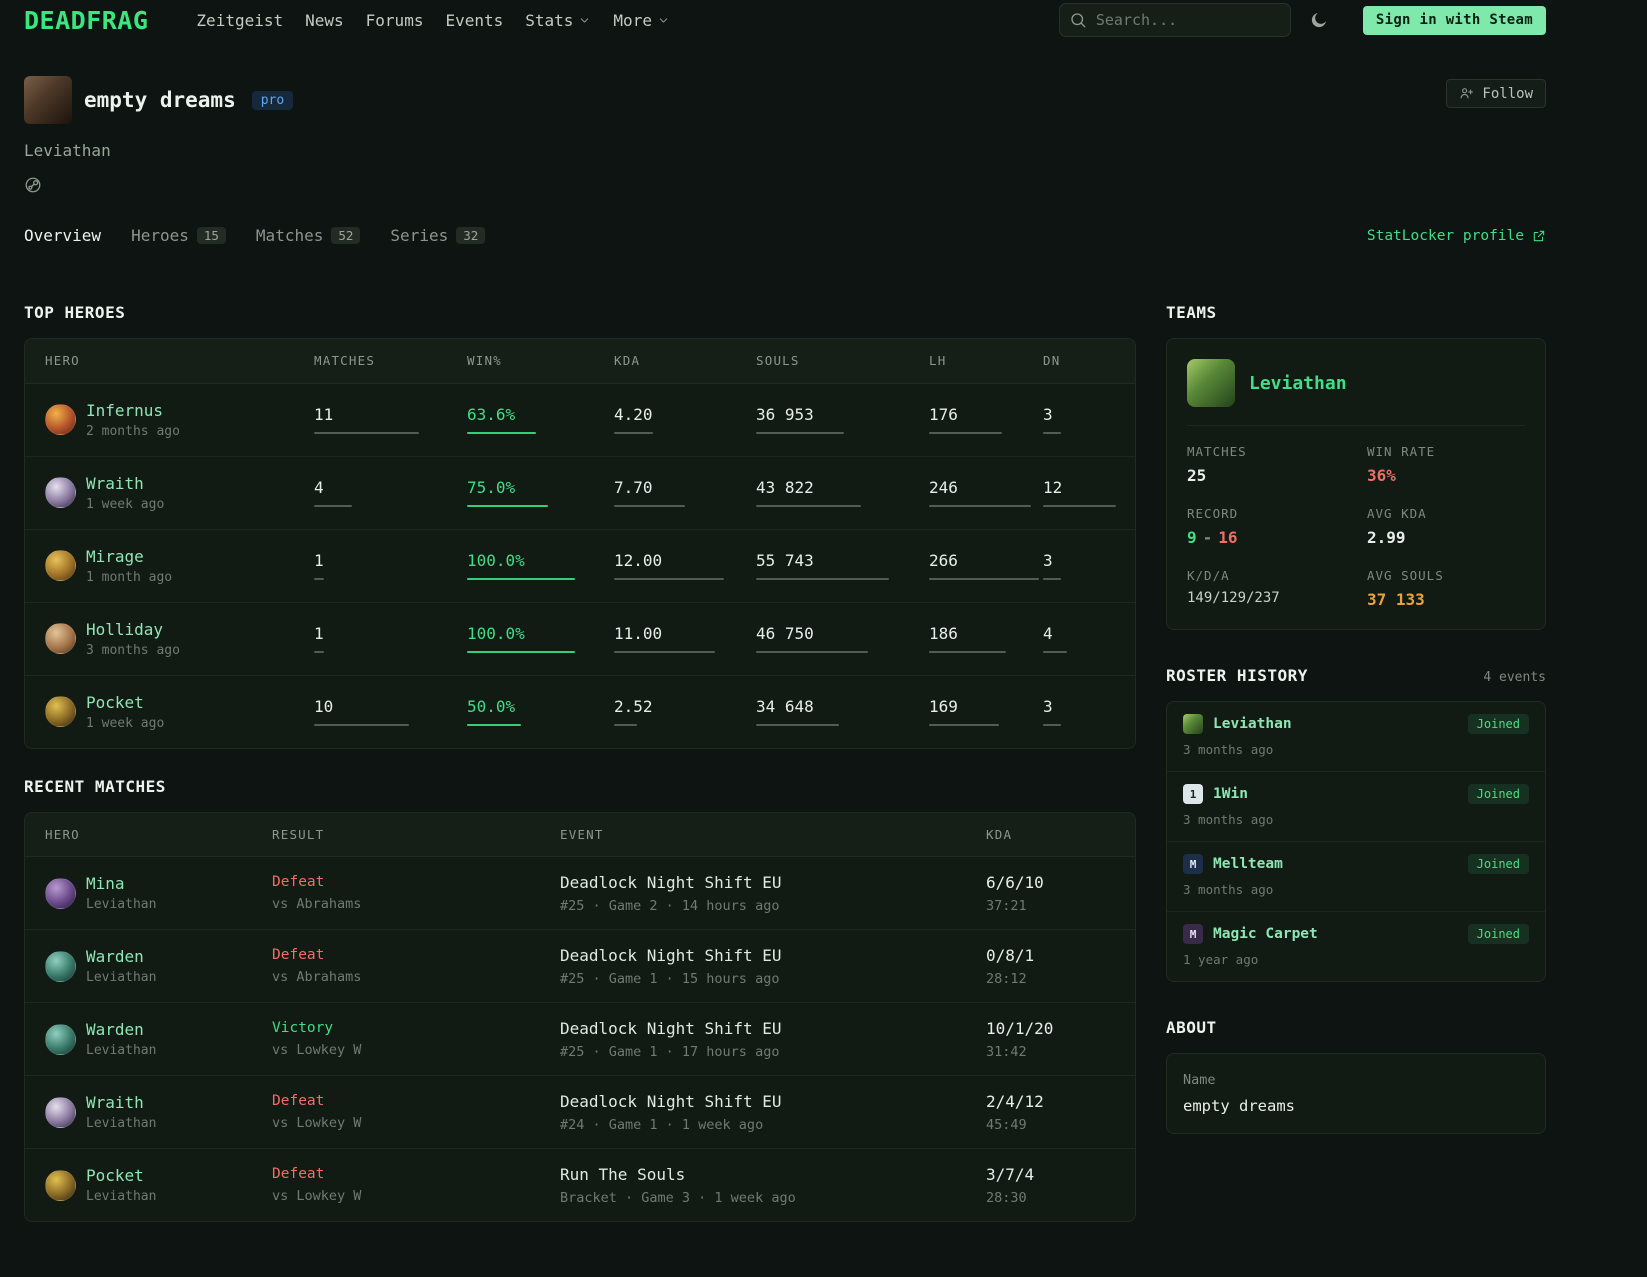  Describe the element at coordinates (1356, 877) in the screenshot. I see `roster-item: M Mellteam Joined 3 months ago` at that location.